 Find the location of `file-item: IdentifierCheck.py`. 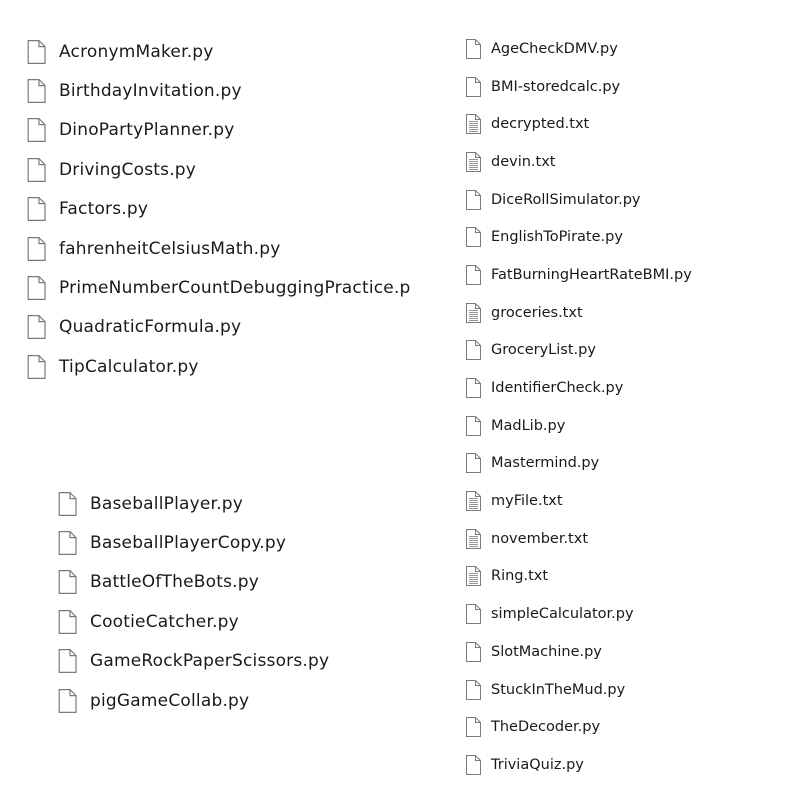

file-item: IdentifierCheck.py is located at coordinates (630, 388).